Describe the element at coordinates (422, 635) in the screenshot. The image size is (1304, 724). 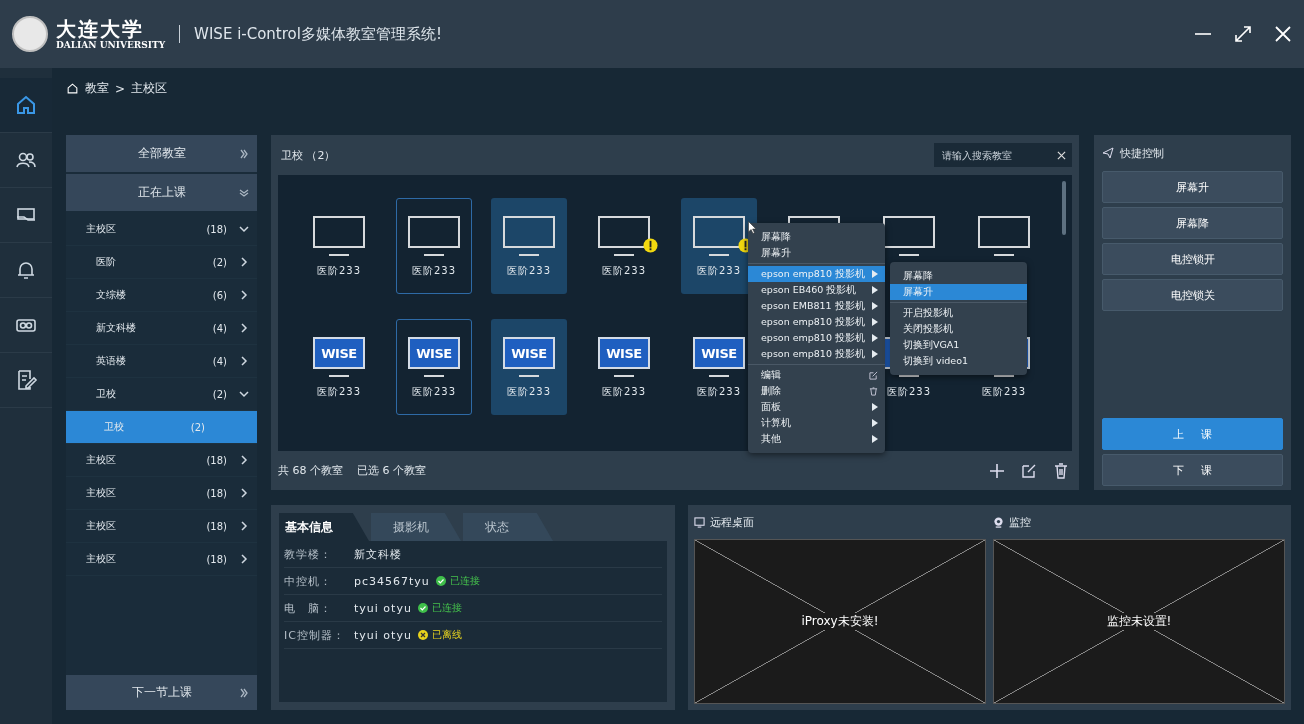
I see `x-circle-icon` at that location.